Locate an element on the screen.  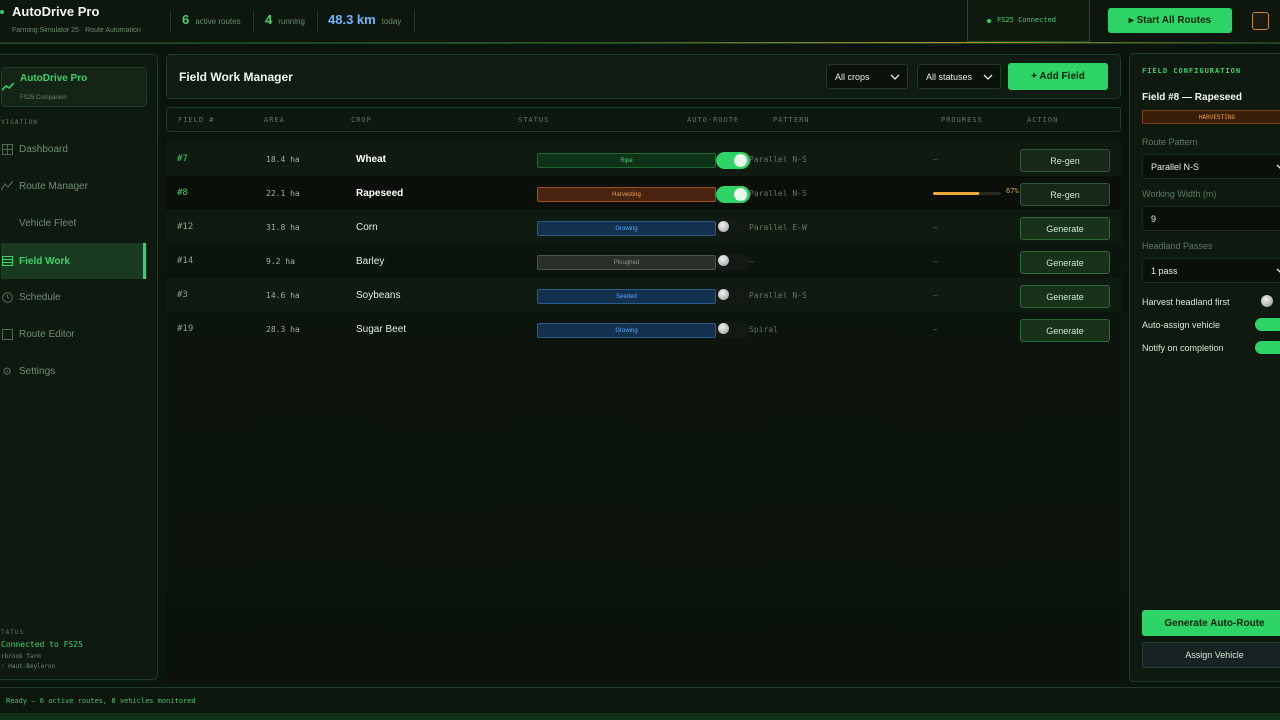
route-pattern-select: Parallel N-S is located at coordinates (1211, 166).